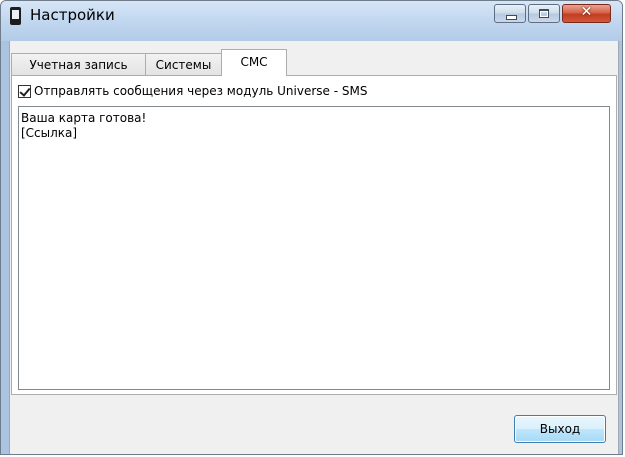 Image resolution: width=625 pixels, height=457 pixels. I want to click on tab-account: Учетная запись, so click(78, 64).